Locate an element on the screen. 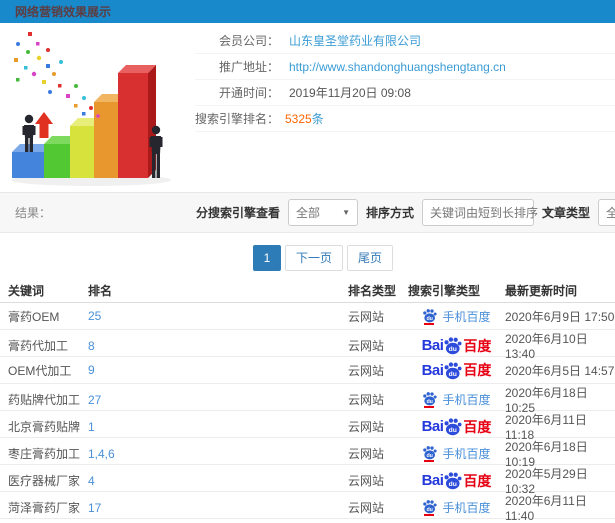 The width and height of the screenshot is (615, 523). table-row: OEM代加工 9 云网站 Bai du 百度 2020年6月5日 14:57 is located at coordinates (307, 370).